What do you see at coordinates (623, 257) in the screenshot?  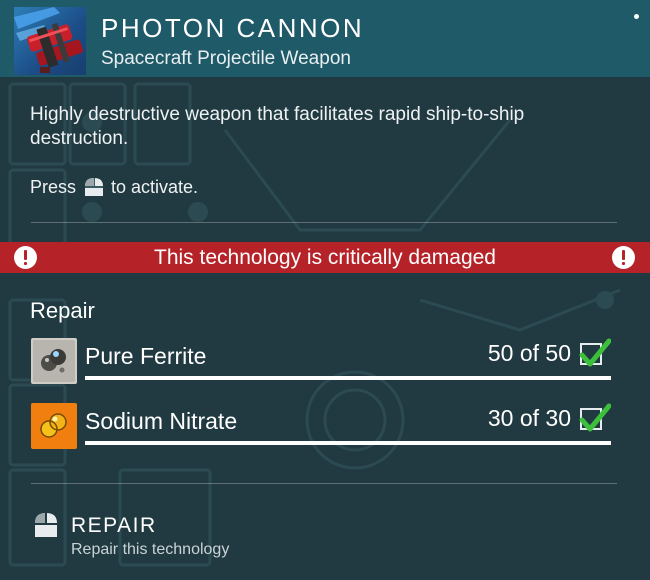 I see `warning-icon` at bounding box center [623, 257].